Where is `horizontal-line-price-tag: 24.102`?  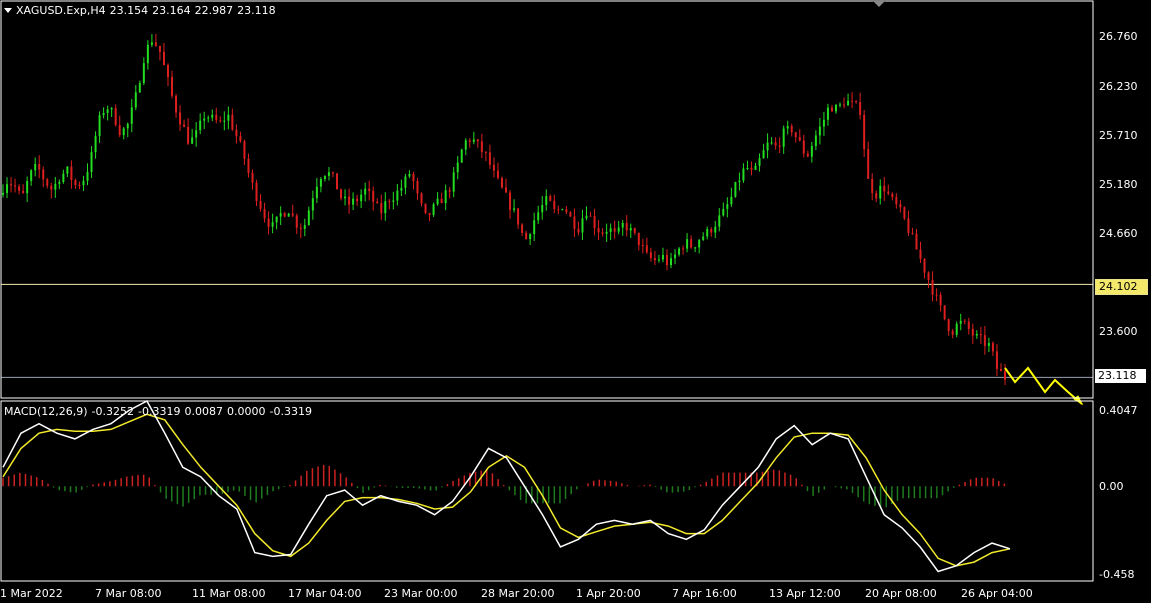 horizontal-line-price-tag: 24.102 is located at coordinates (1121, 287).